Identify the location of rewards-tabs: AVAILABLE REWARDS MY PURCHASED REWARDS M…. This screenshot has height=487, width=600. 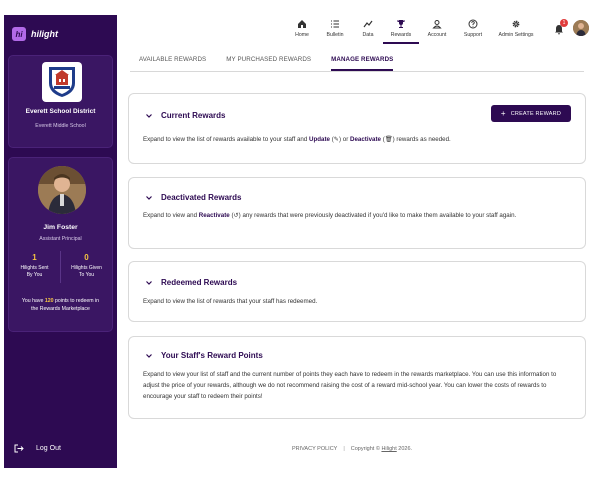
(357, 62).